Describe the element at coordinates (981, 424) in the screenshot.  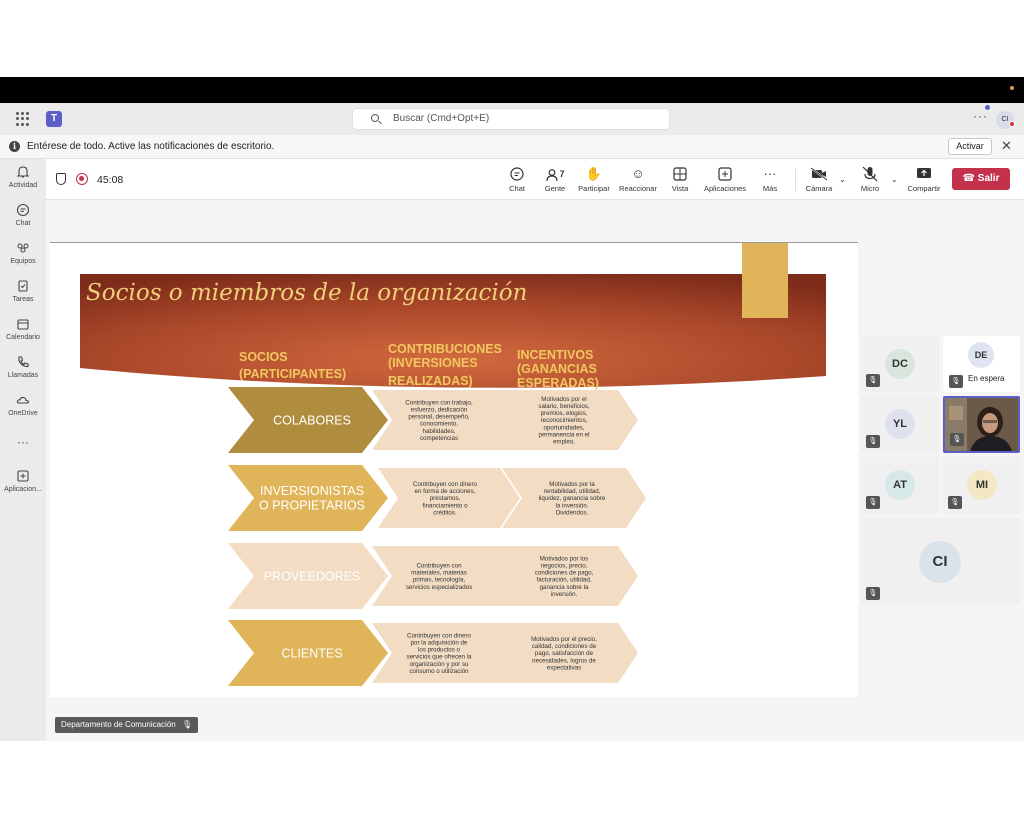
I see `participant-video-tile: 🎙` at that location.